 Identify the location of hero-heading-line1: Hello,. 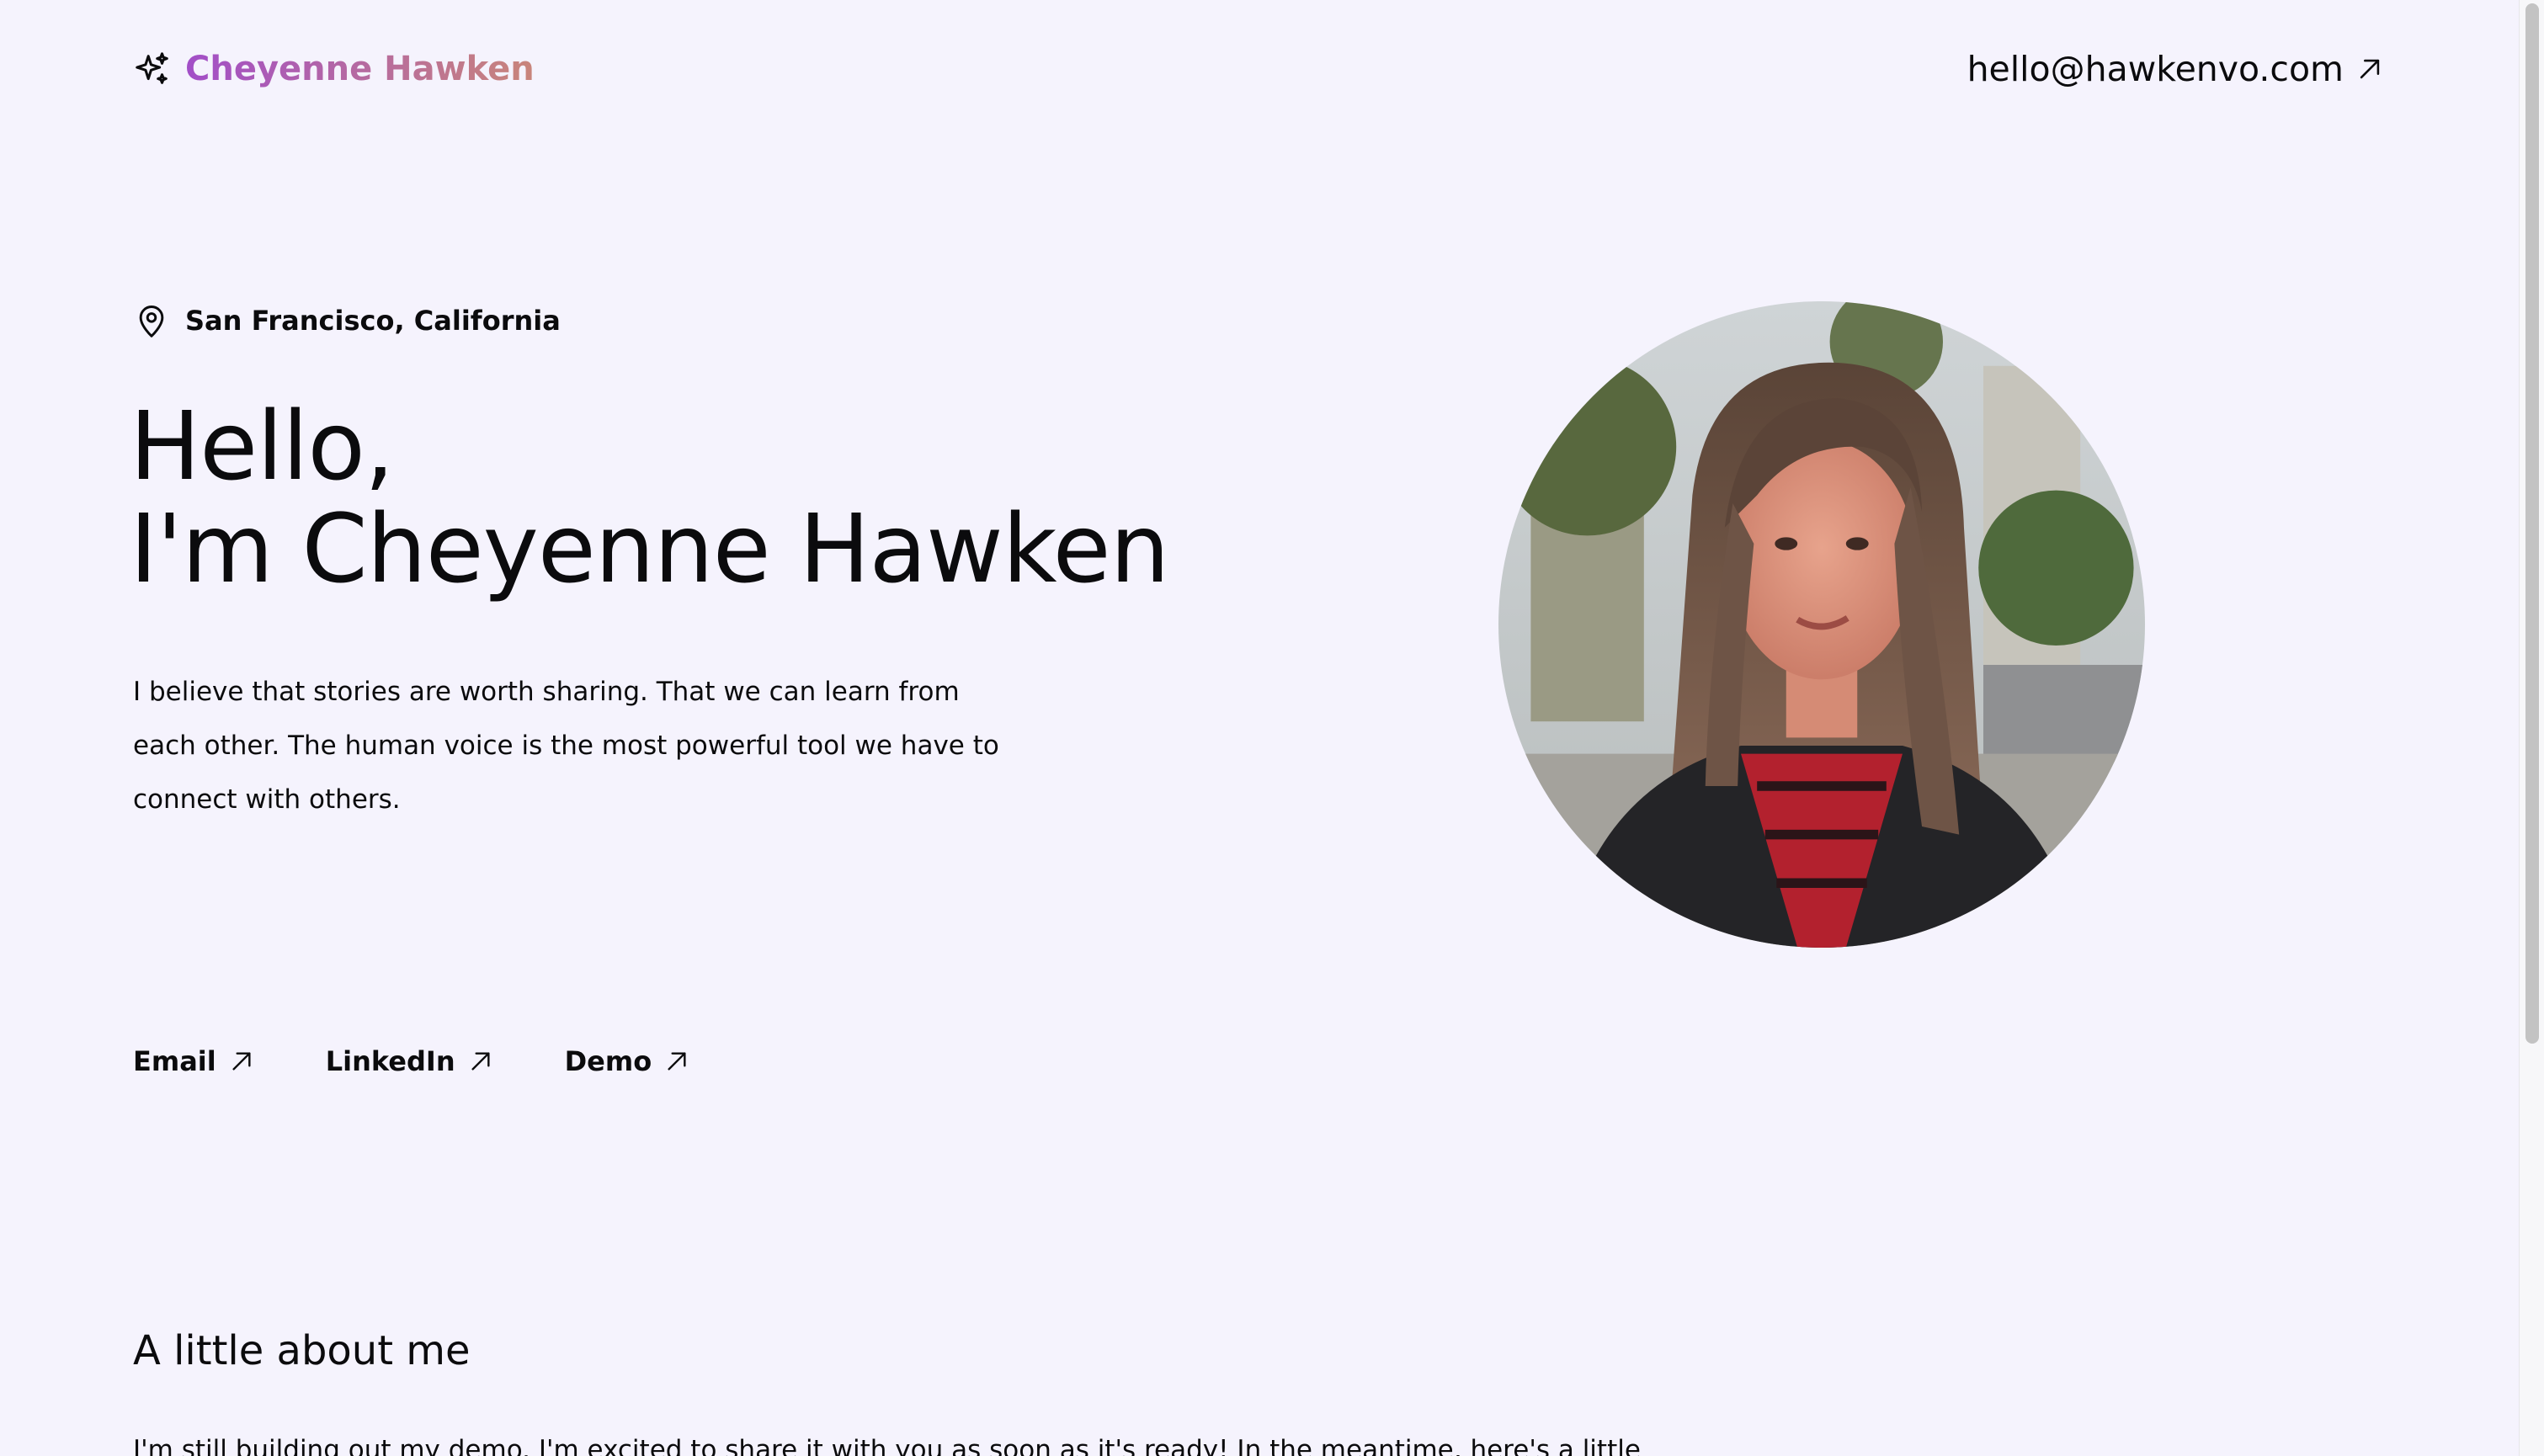
(262, 447).